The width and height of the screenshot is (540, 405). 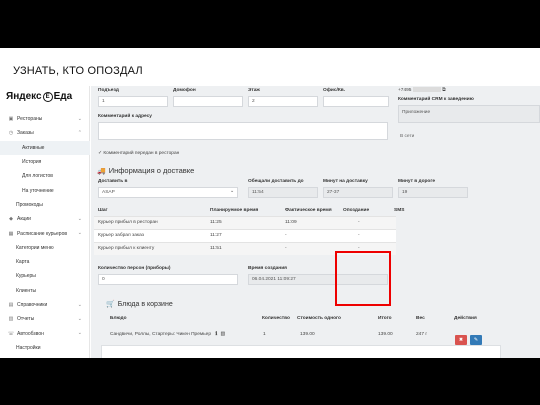 What do you see at coordinates (422, 334) in the screenshot?
I see `cart-row-weight: 247 г` at bounding box center [422, 334].